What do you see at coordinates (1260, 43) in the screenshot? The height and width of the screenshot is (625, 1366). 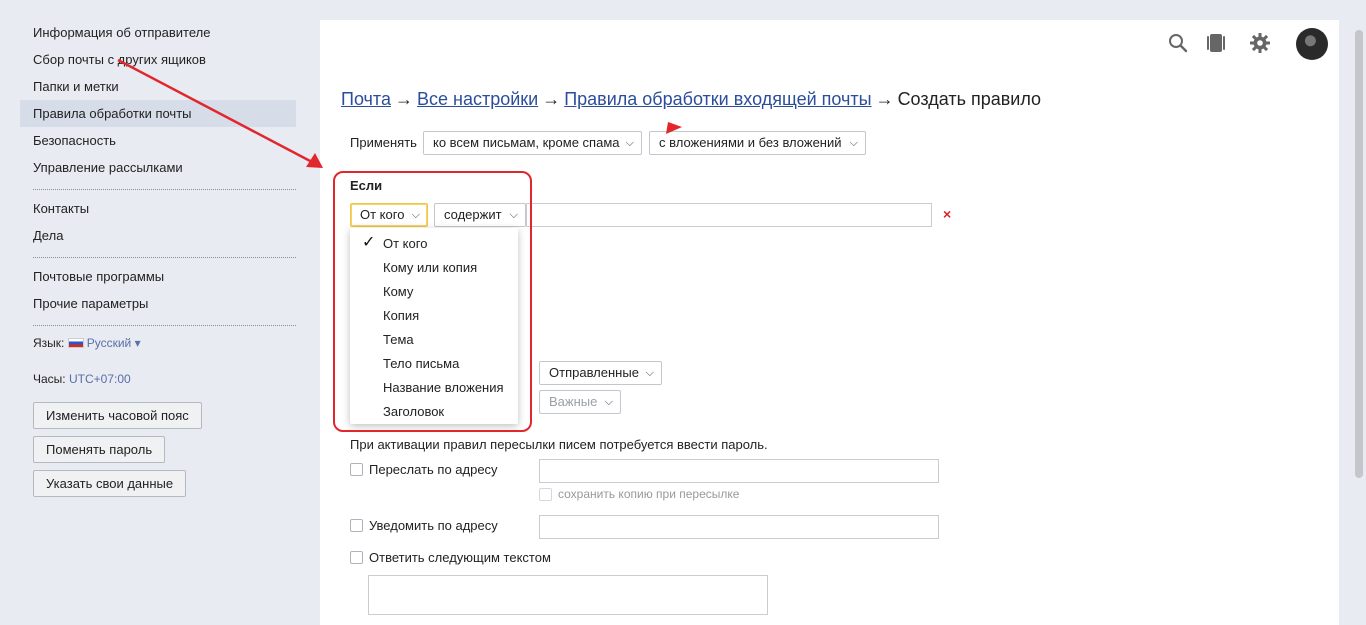 I see `gear-icon` at bounding box center [1260, 43].